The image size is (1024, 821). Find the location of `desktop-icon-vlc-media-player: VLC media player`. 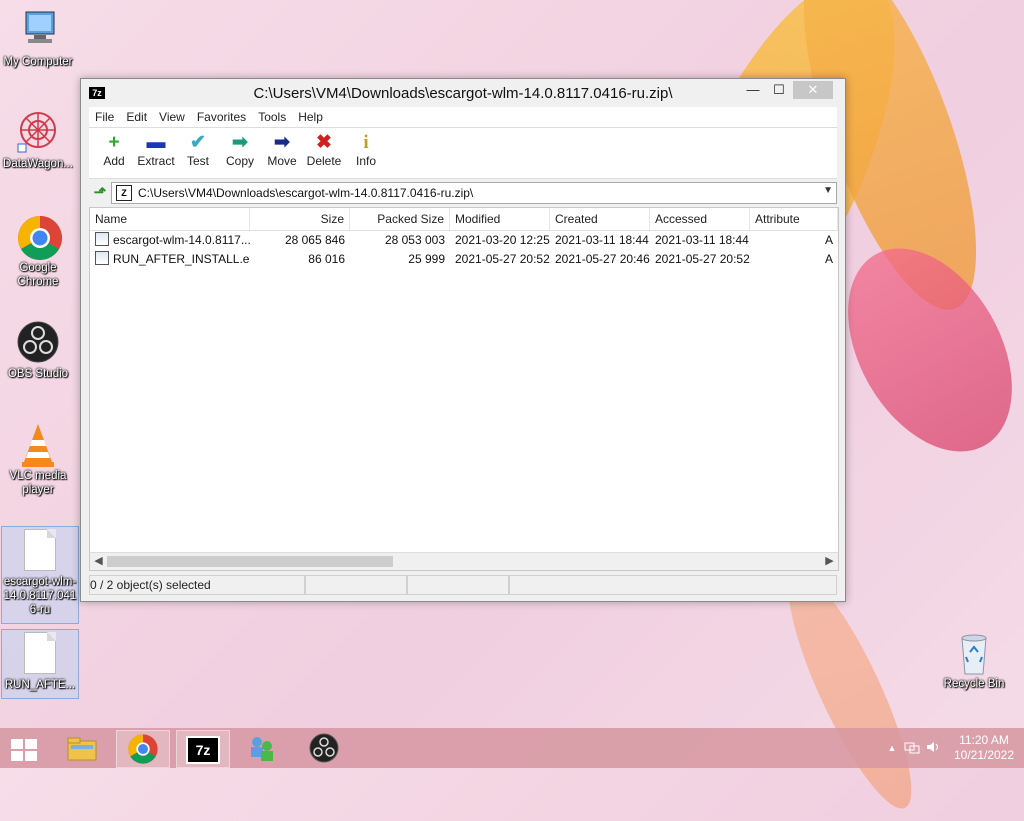

desktop-icon-vlc-media-player: VLC media player is located at coordinates (38, 459).